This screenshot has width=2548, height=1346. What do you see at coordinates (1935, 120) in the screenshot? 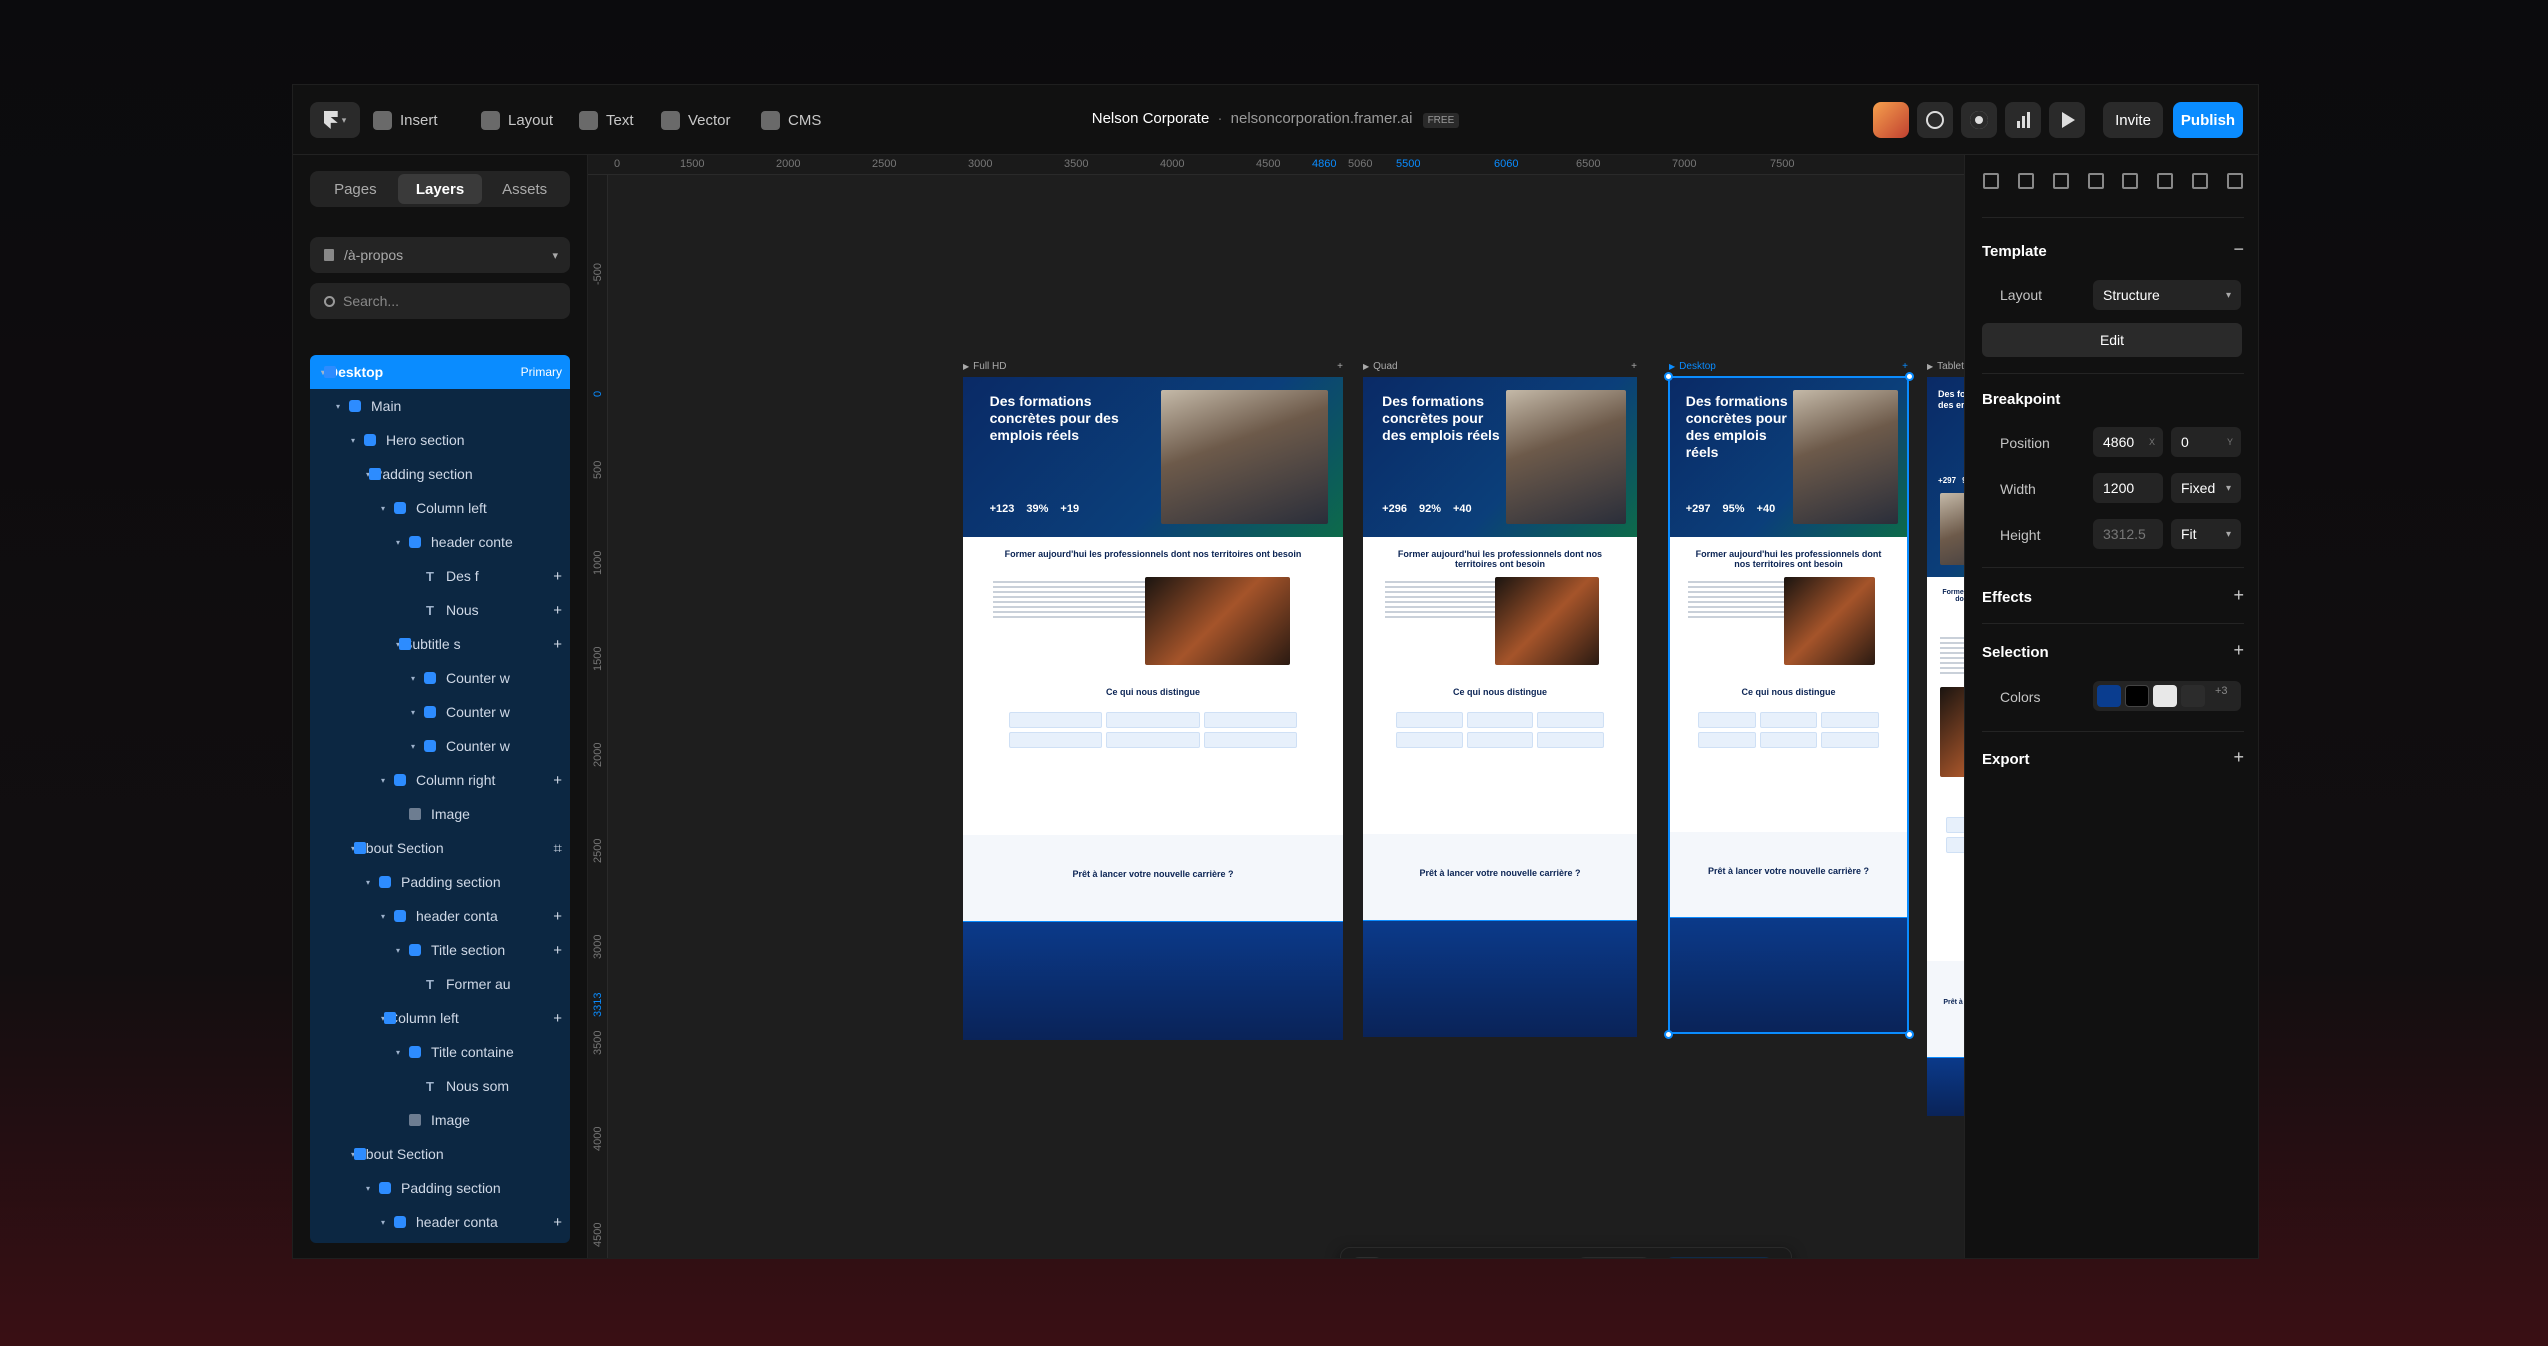
I see `site-settings-button` at bounding box center [1935, 120].